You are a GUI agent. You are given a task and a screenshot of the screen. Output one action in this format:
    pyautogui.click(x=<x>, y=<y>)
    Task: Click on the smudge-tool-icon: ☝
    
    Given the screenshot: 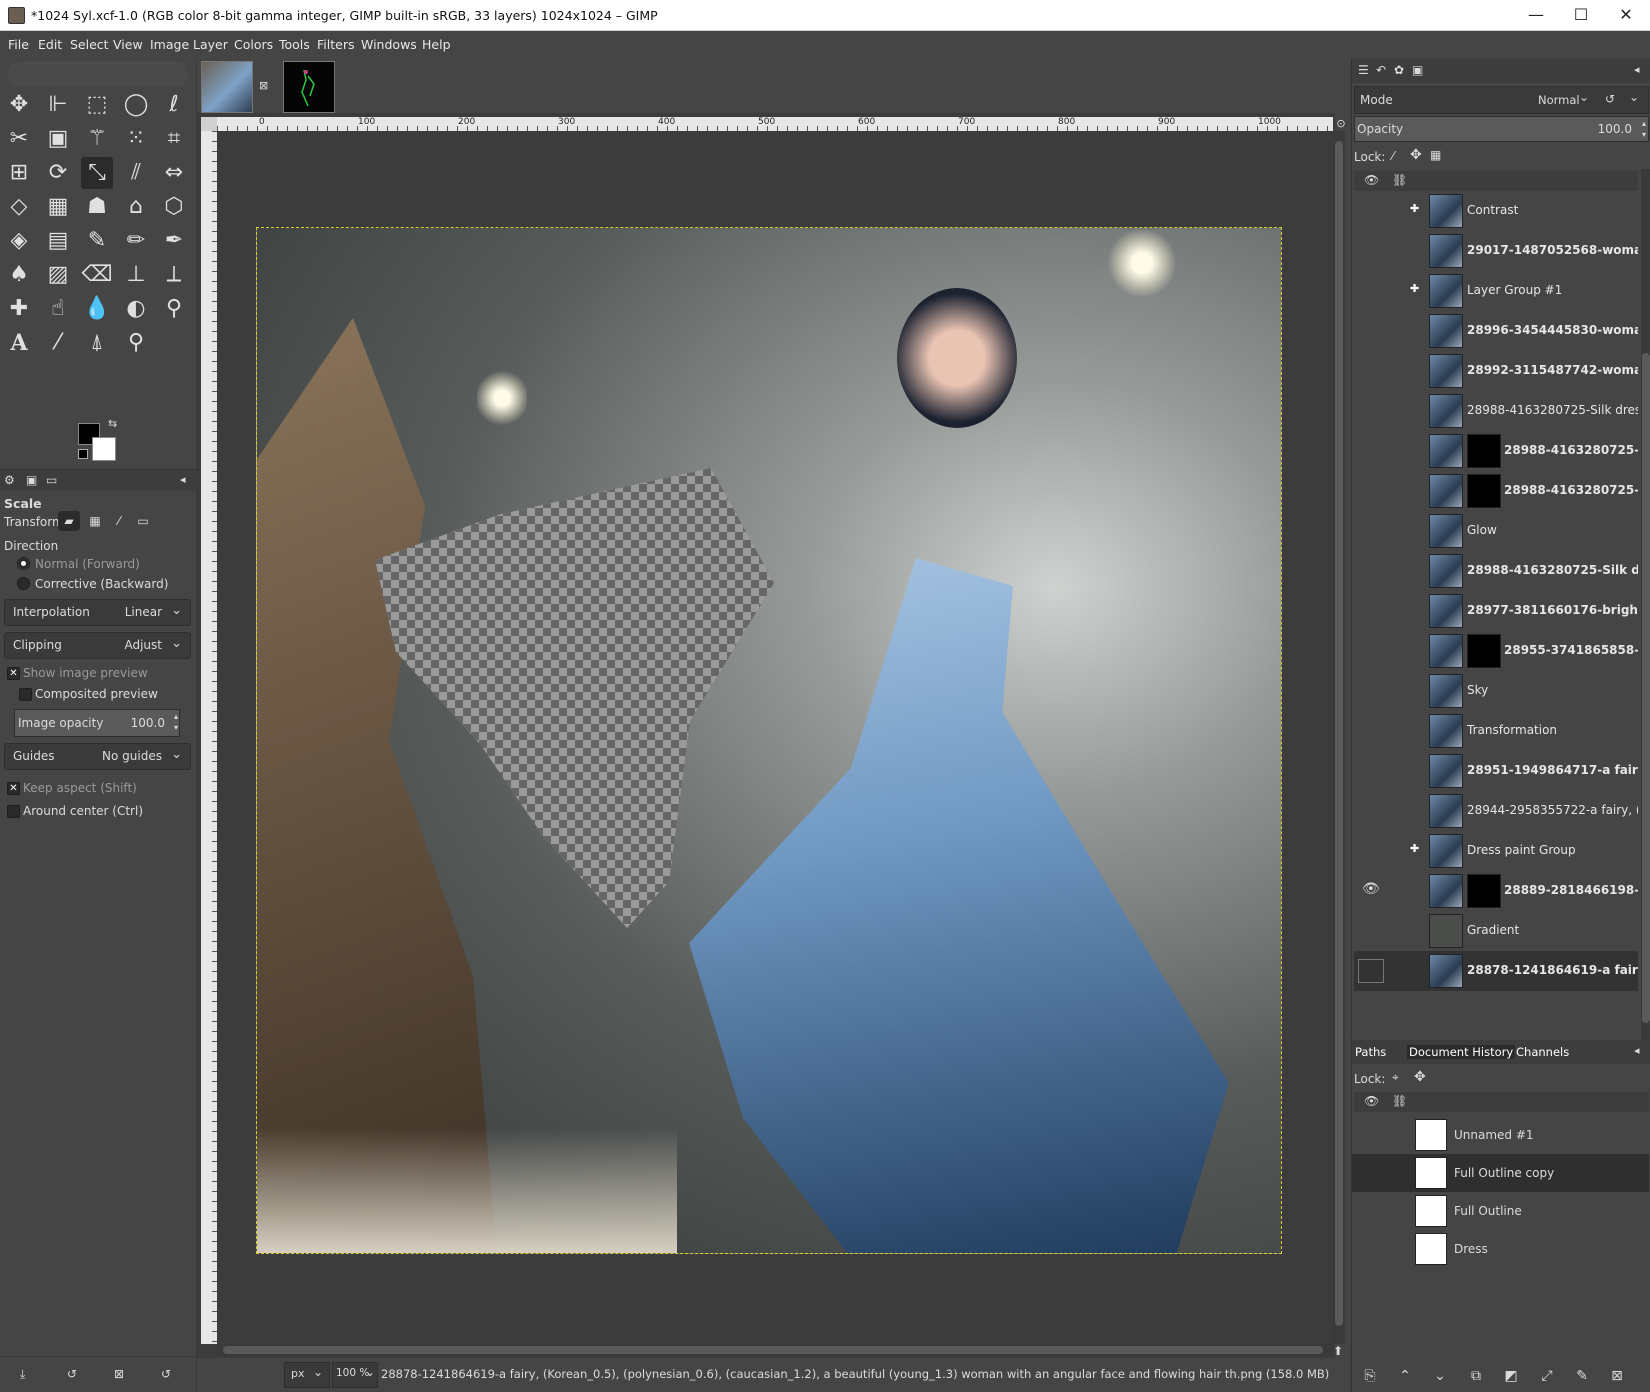 What is the action you would take?
    pyautogui.click(x=58, y=309)
    